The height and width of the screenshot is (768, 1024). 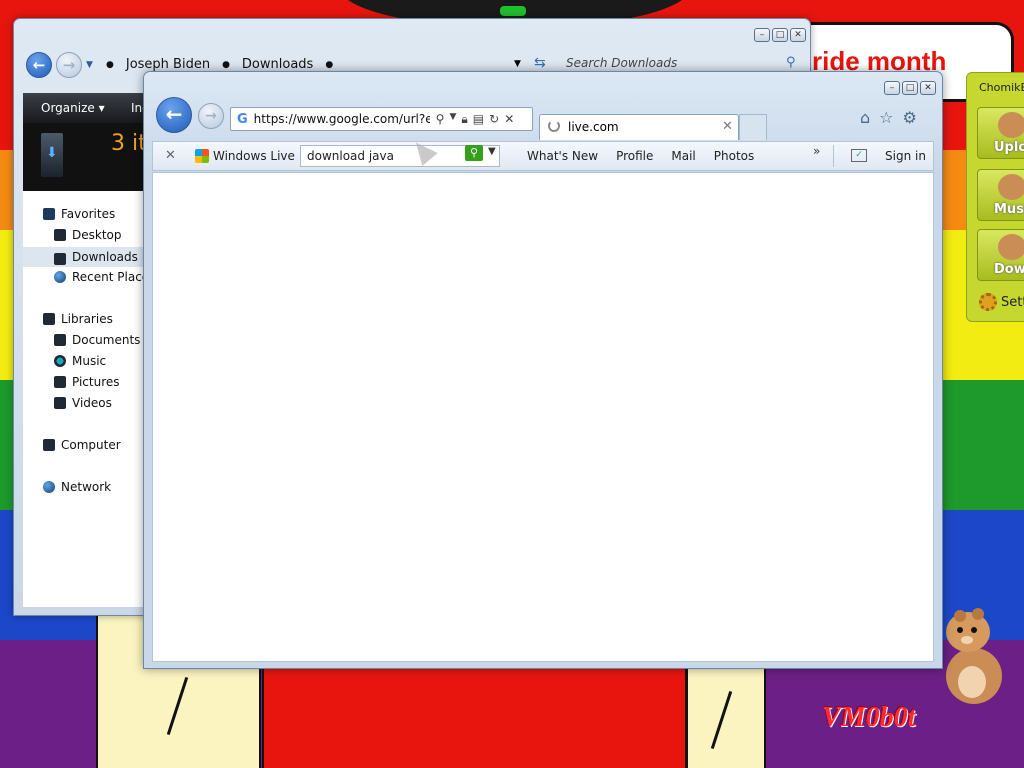 I want to click on nav-documents: Documents, so click(x=97, y=340).